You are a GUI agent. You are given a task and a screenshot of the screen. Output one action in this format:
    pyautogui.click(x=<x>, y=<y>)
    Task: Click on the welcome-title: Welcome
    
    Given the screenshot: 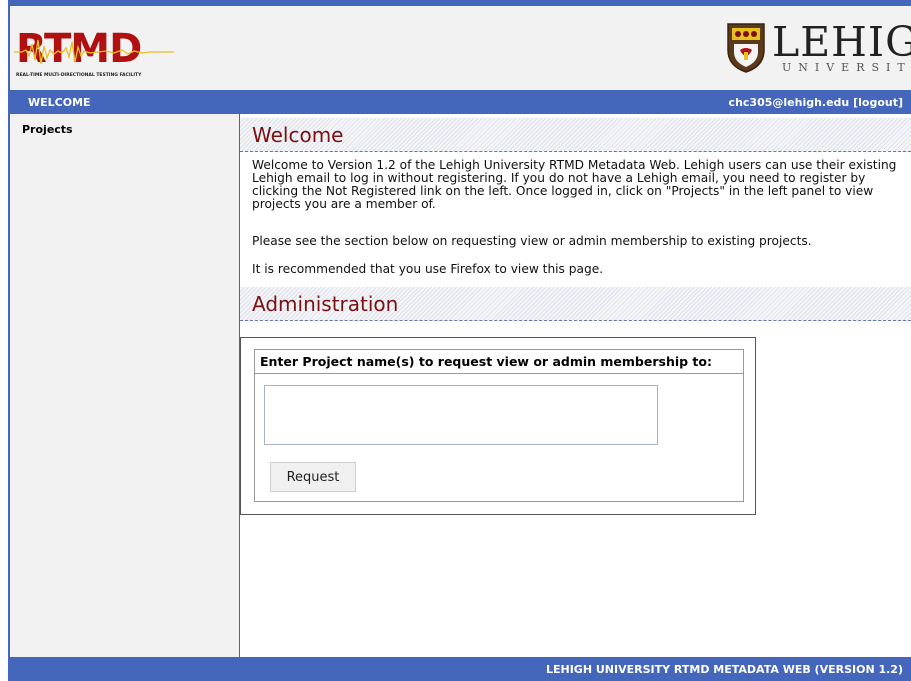 What is the action you would take?
    pyautogui.click(x=298, y=135)
    